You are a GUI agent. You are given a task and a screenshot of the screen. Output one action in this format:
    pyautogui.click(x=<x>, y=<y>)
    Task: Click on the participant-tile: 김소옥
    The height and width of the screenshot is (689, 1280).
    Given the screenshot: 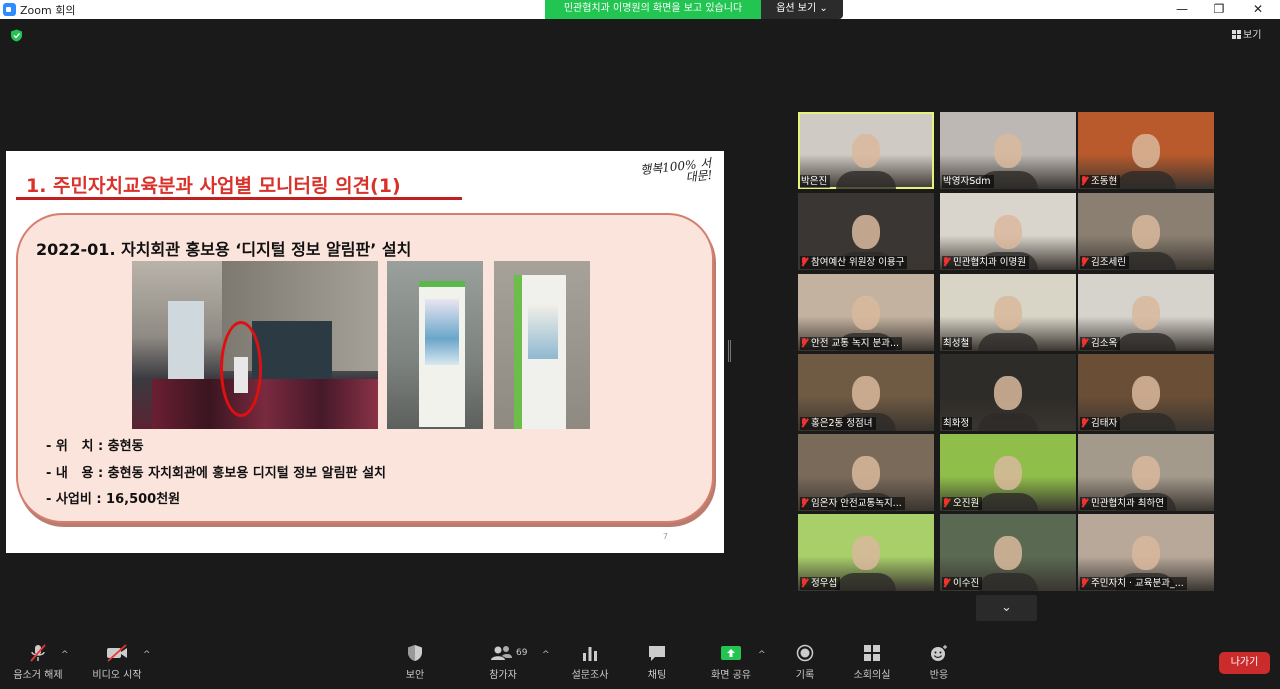 What is the action you would take?
    pyautogui.click(x=1146, y=312)
    